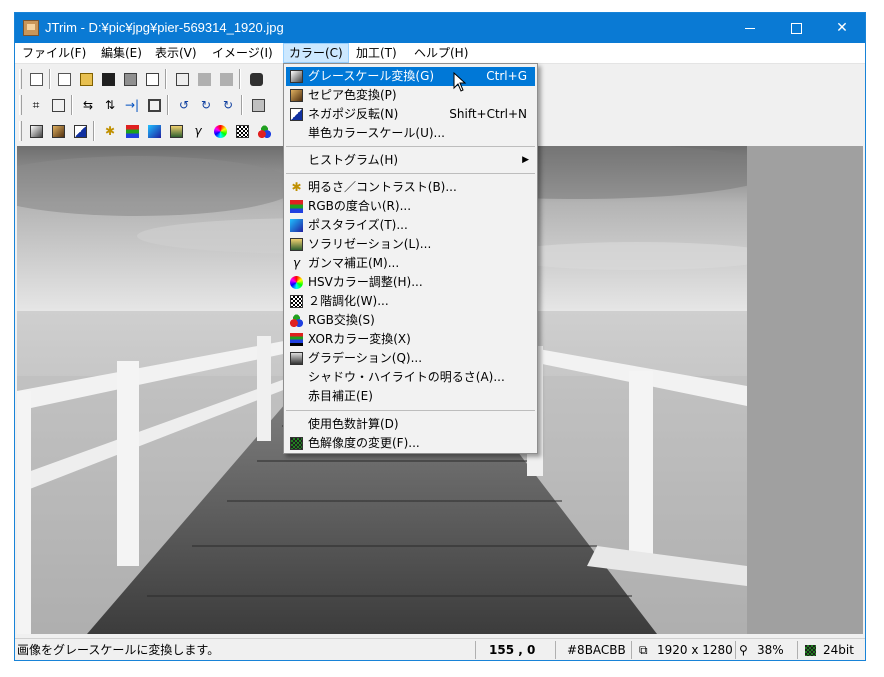 This screenshot has height=677, width=884. What do you see at coordinates (220, 131) in the screenshot?
I see `hsv-button` at bounding box center [220, 131].